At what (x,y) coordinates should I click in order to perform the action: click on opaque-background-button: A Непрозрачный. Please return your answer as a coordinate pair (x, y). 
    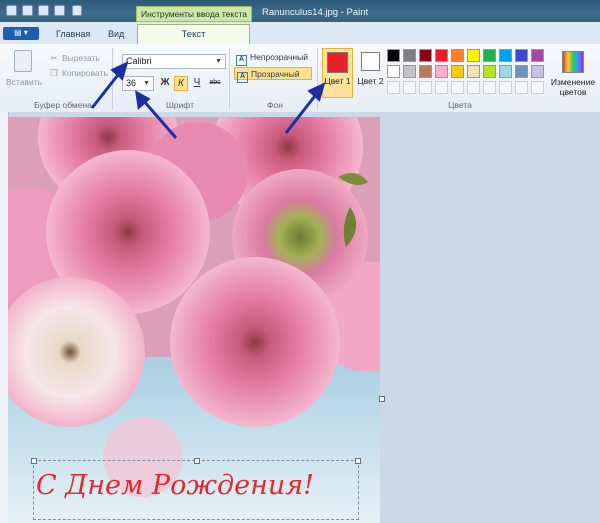
    Looking at the image, I should click on (273, 58).